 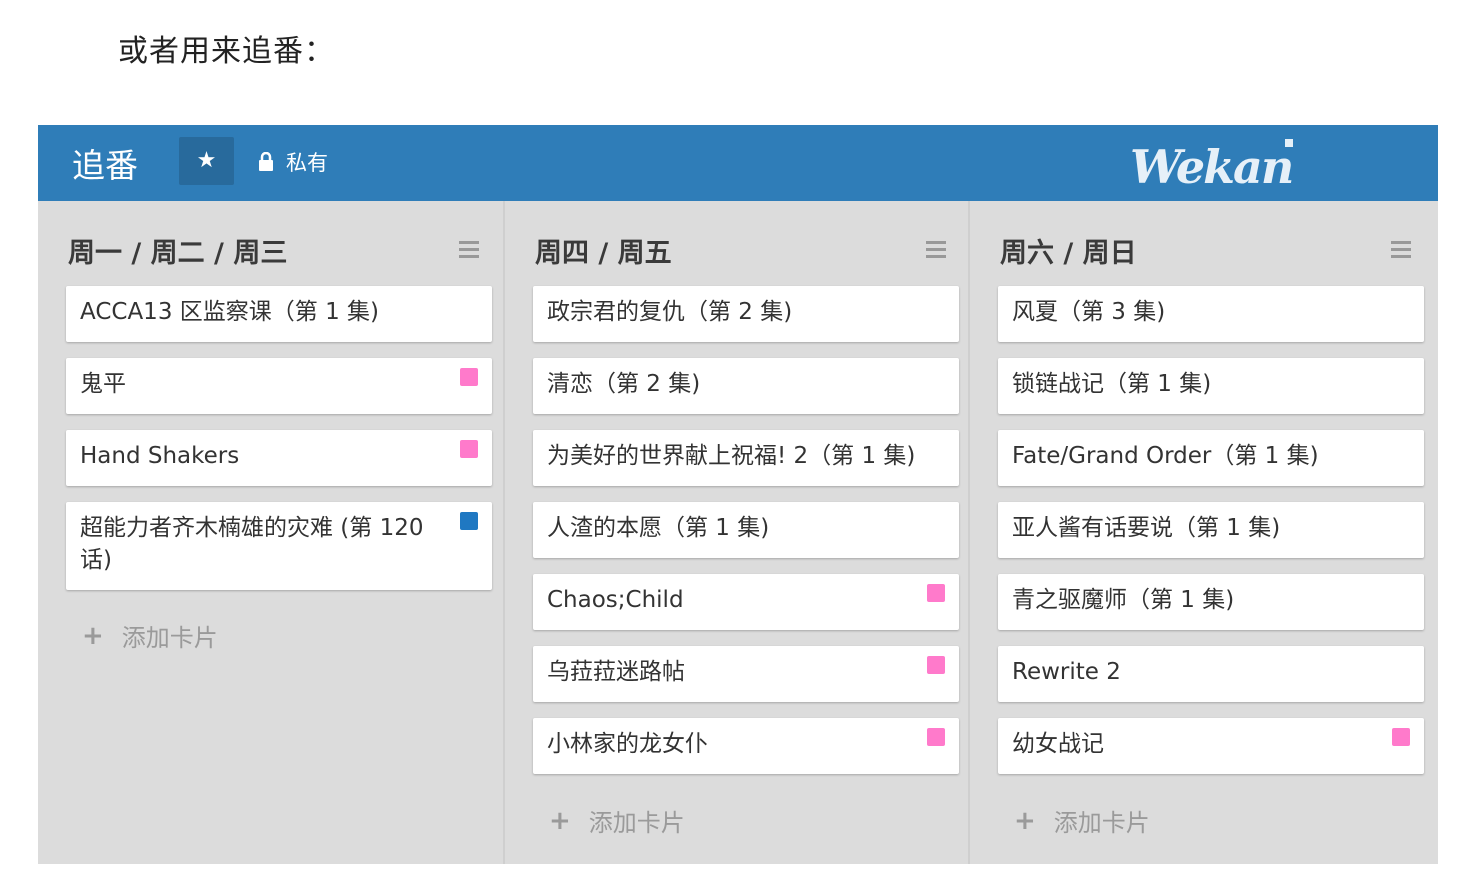 What do you see at coordinates (615, 600) in the screenshot?
I see `card-title: Chaos;Child` at bounding box center [615, 600].